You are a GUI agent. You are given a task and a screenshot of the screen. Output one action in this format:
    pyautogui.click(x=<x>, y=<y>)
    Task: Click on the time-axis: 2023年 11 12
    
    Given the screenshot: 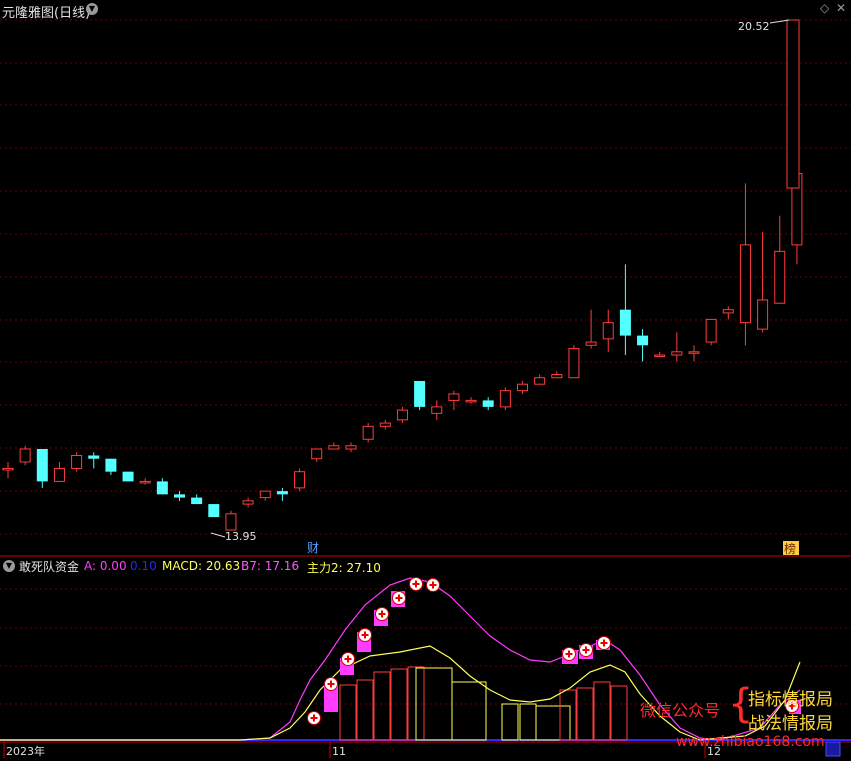 What is the action you would take?
    pyautogui.click(x=362, y=750)
    